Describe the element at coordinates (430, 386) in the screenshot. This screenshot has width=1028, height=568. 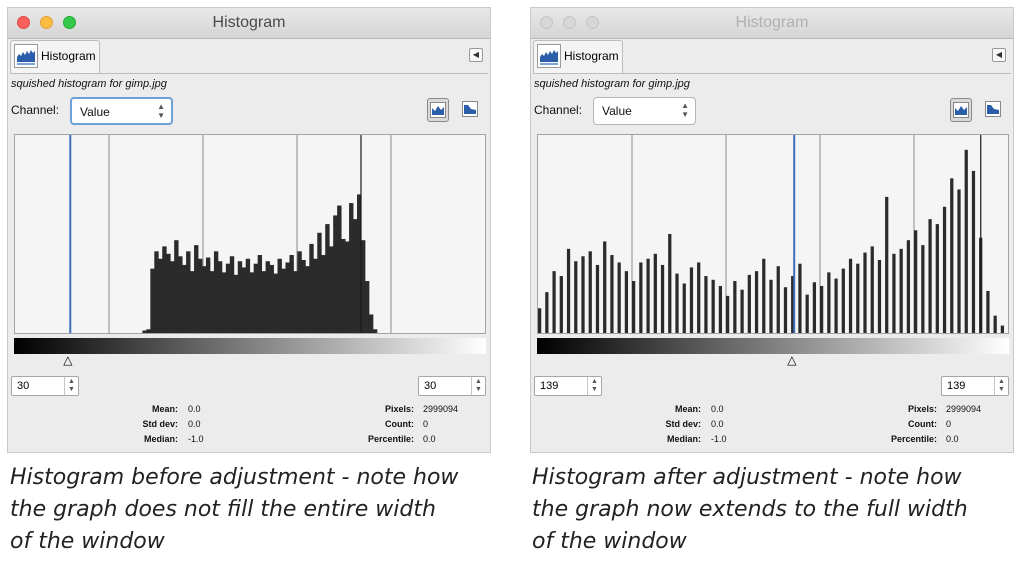
I see `range-end-value: 30` at that location.